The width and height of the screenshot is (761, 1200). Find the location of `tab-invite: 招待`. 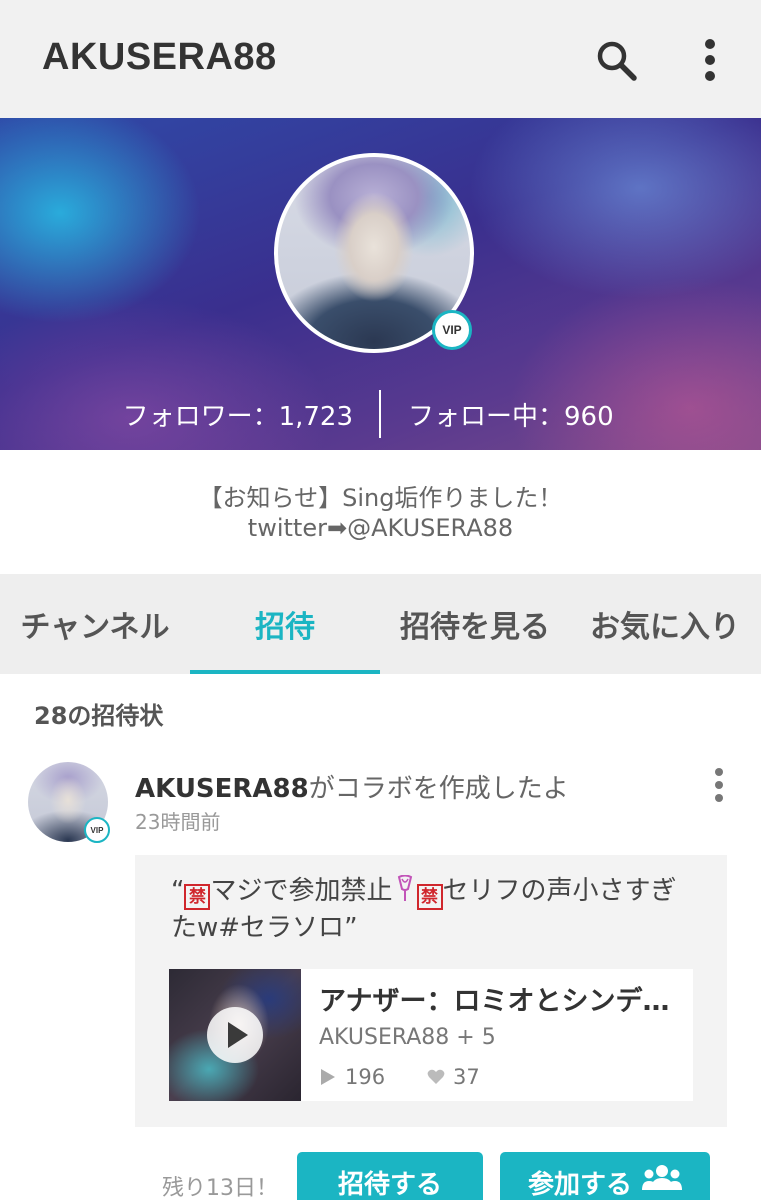

tab-invite: 招待 is located at coordinates (285, 624).